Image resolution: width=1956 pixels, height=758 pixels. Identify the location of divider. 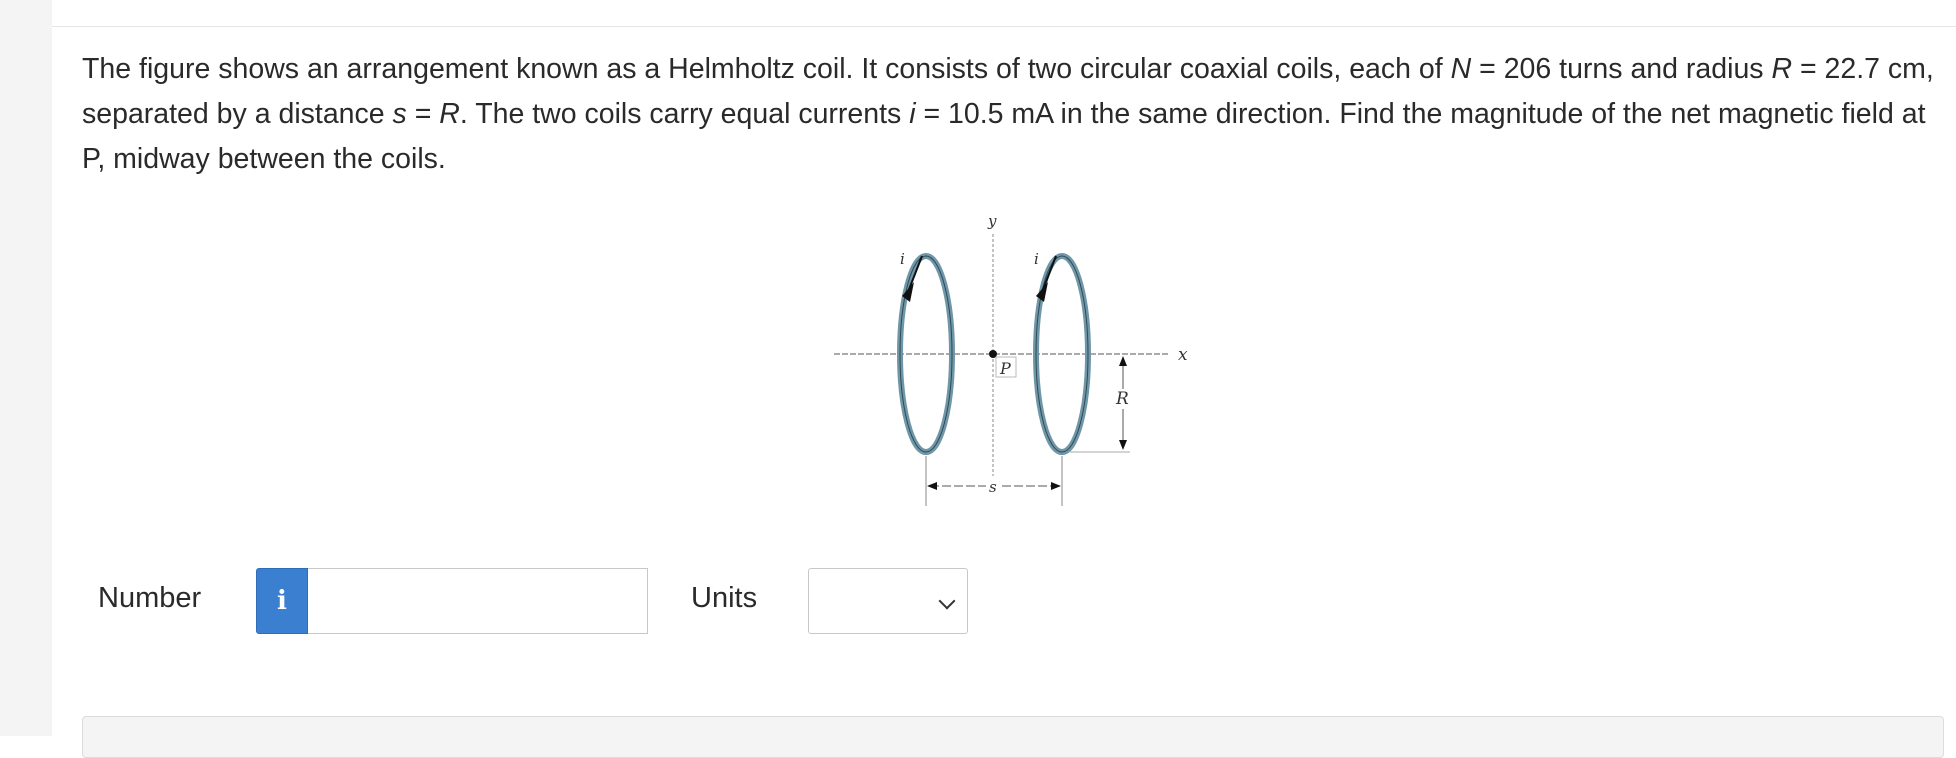
(1004, 26).